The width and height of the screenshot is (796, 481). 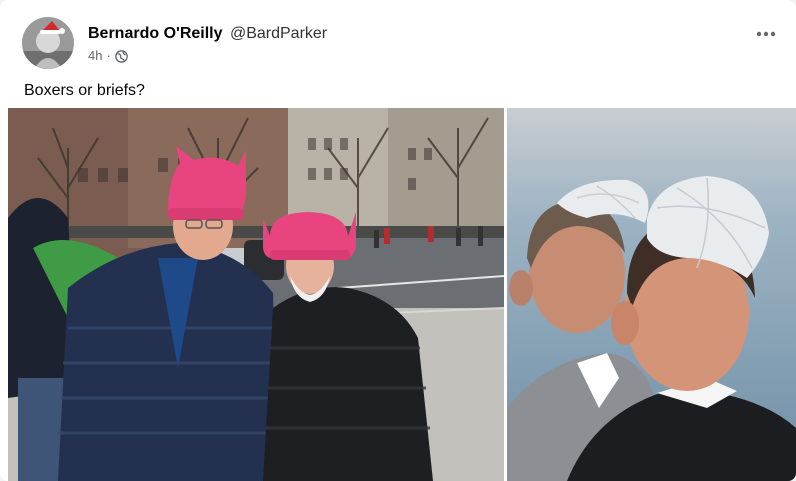 I want to click on post-text: Boxers or briefs?, so click(x=84, y=90).